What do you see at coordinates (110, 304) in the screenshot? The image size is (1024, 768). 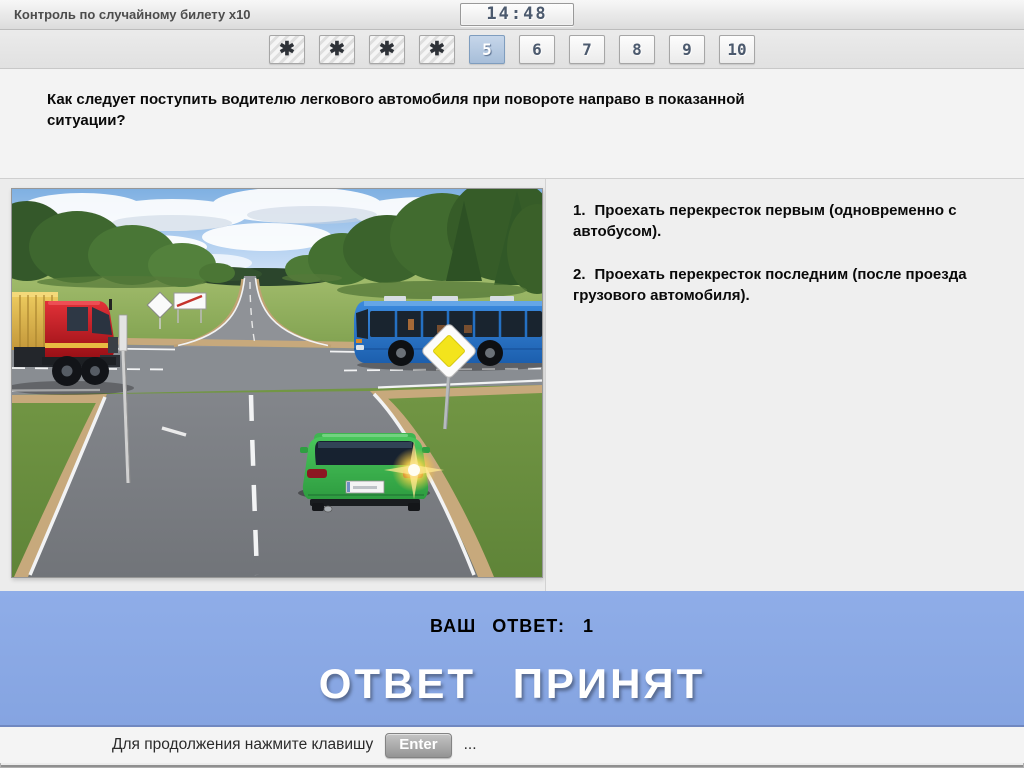 I see `truck-mirror` at bounding box center [110, 304].